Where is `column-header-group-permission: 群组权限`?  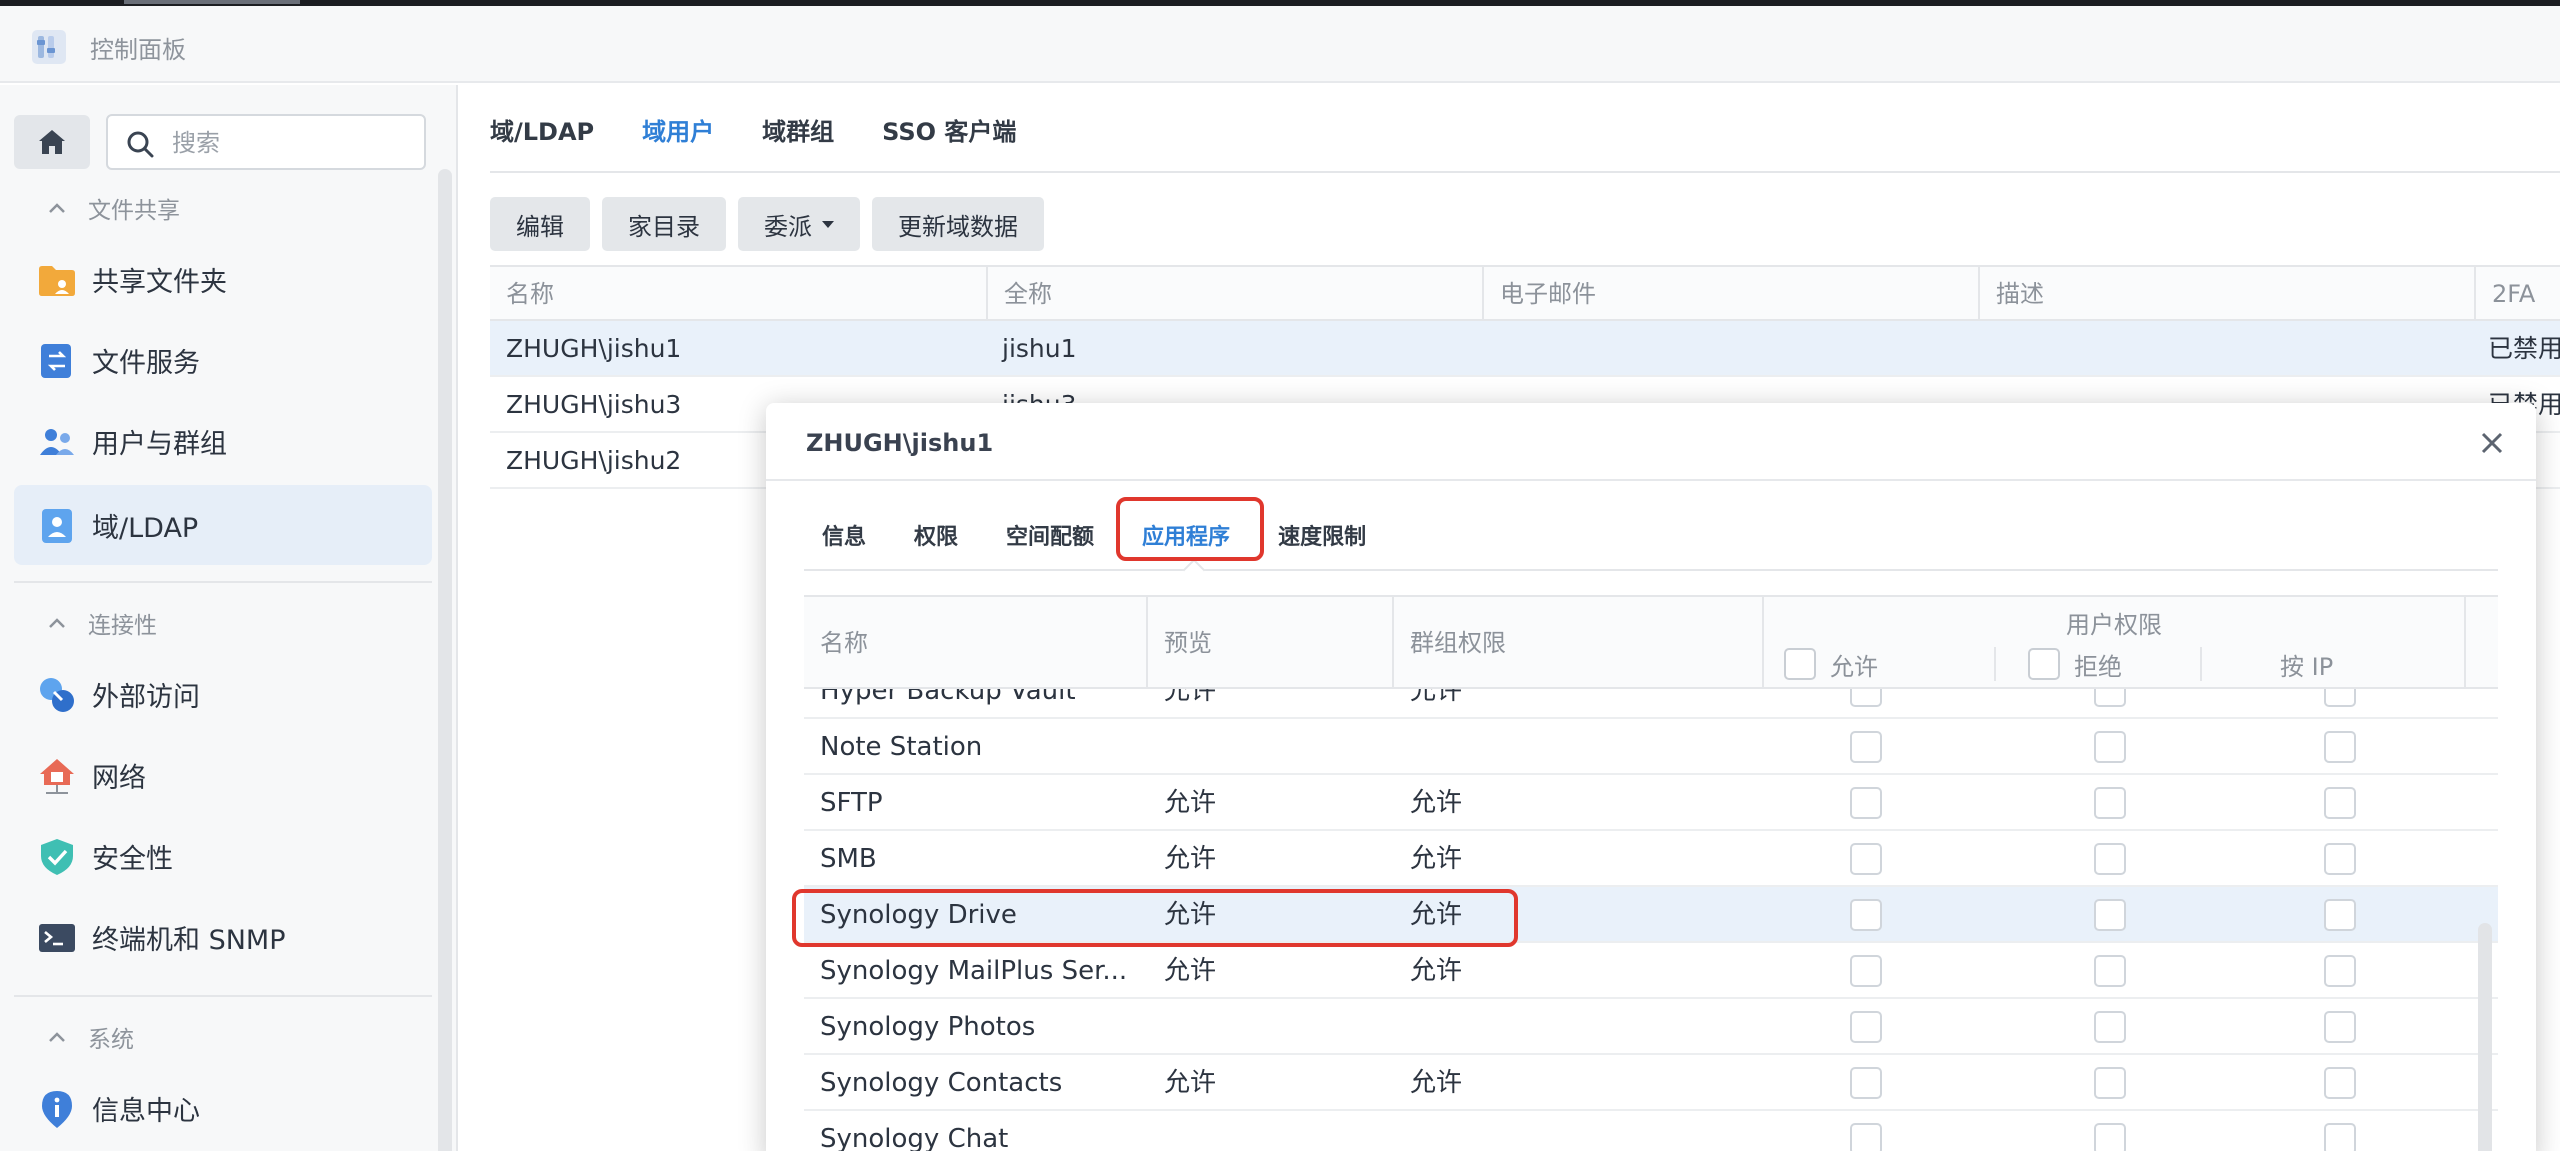 column-header-group-permission: 群组权限 is located at coordinates (1578, 643).